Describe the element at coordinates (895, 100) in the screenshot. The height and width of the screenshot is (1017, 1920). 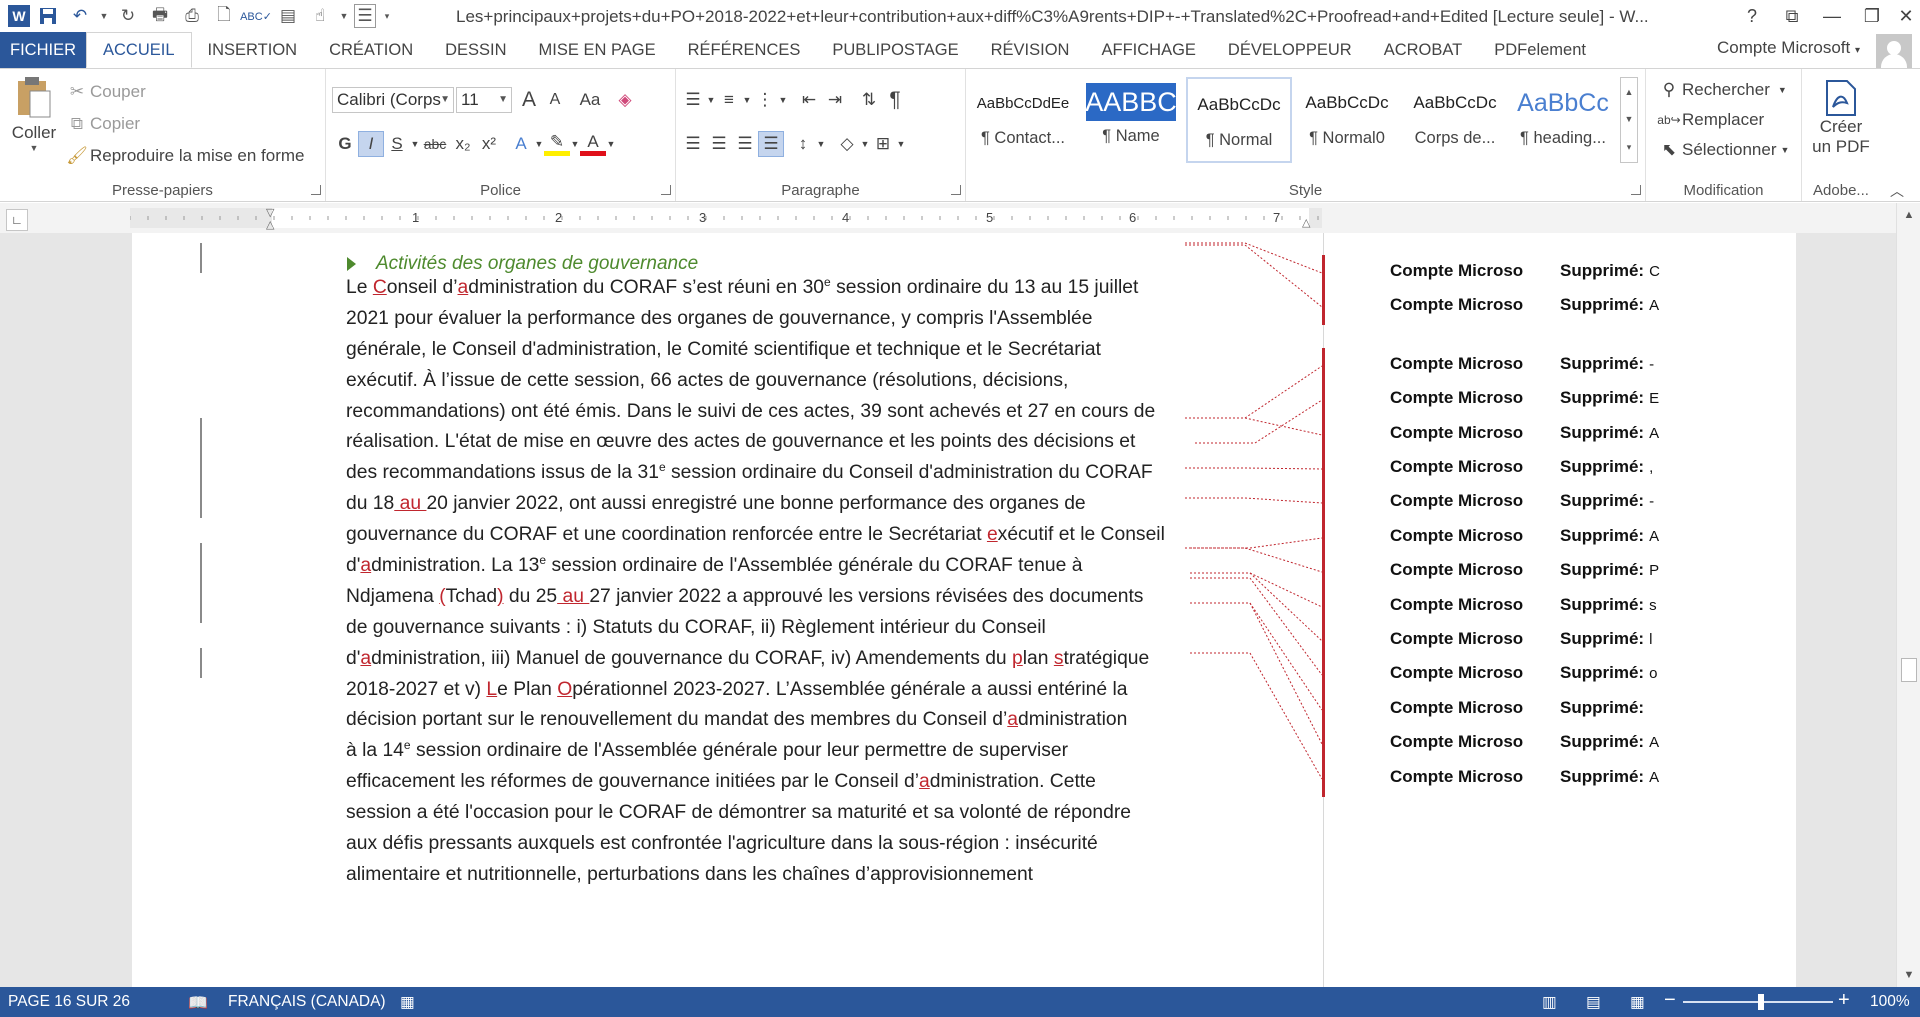
I see `pilcrow-icon: ¶` at that location.